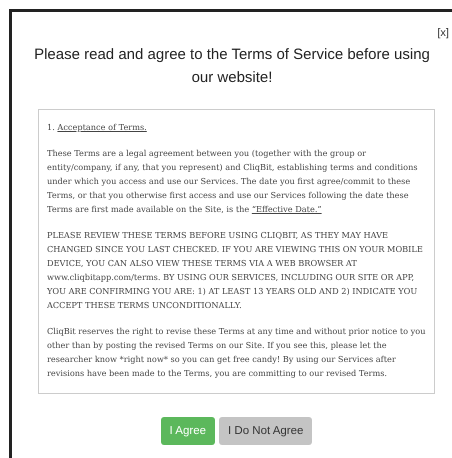  What do you see at coordinates (102, 127) in the screenshot?
I see `section-heading: Acceptance of Terms.` at bounding box center [102, 127].